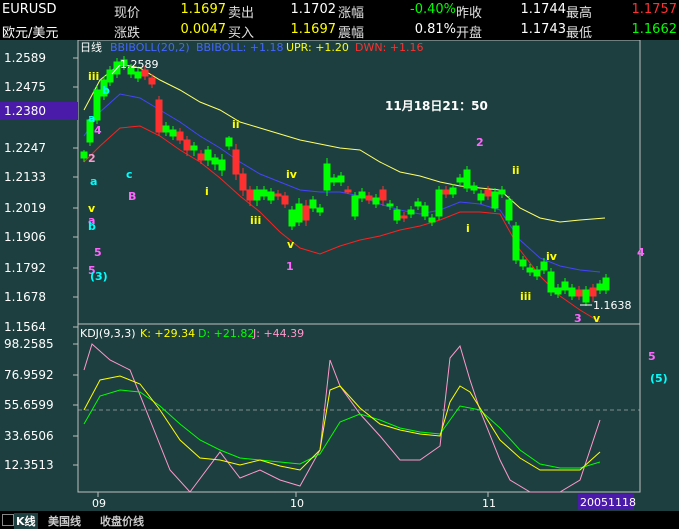 The width and height of the screenshot is (679, 529). What do you see at coordinates (351, 33) in the screenshot?
I see `label-amplitude: 震幅` at bounding box center [351, 33].